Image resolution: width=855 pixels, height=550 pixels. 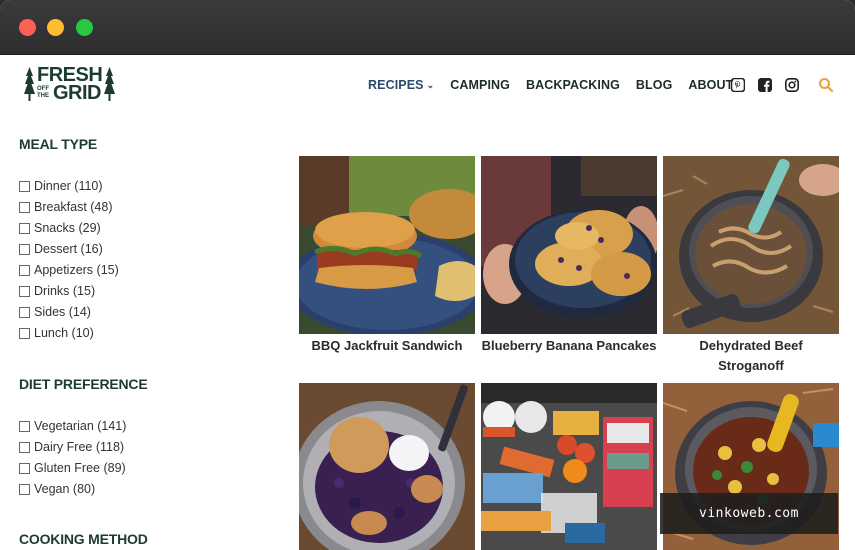 I want to click on pinterest-icon, so click(x=738, y=85).